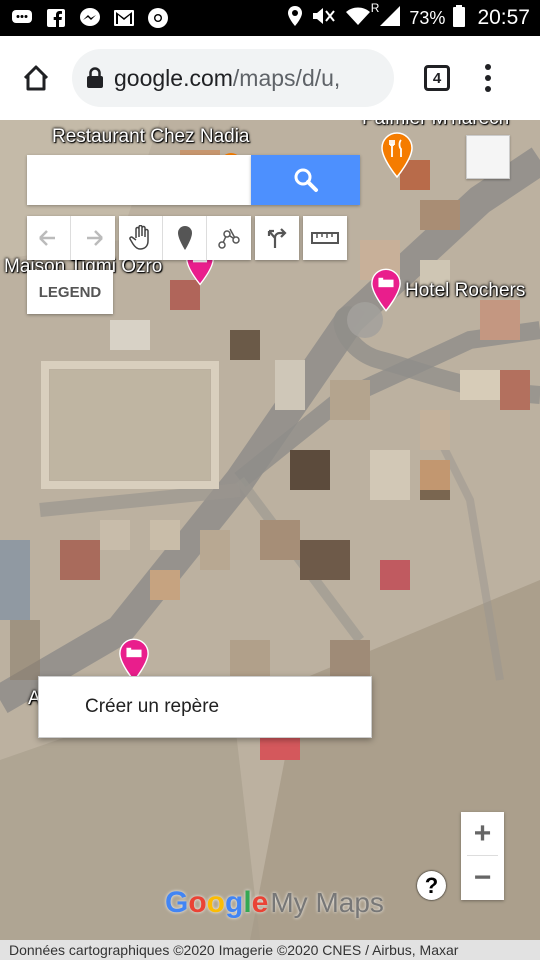 The height and width of the screenshot is (960, 540). I want to click on place-label: Hotel Rochers, so click(465, 291).